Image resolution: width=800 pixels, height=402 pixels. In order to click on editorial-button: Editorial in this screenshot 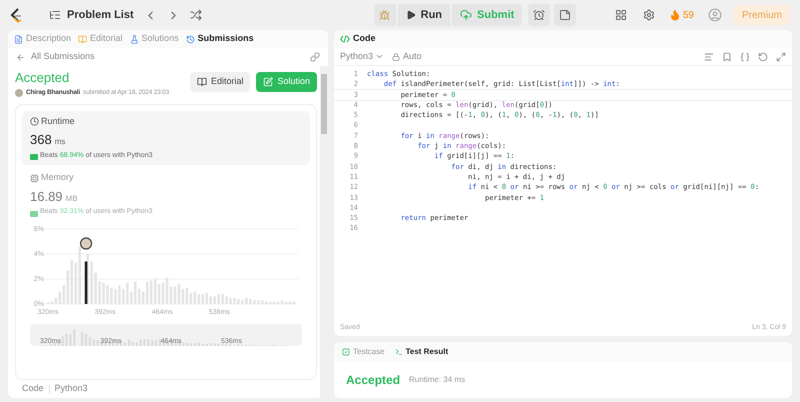, I will do `click(220, 82)`.